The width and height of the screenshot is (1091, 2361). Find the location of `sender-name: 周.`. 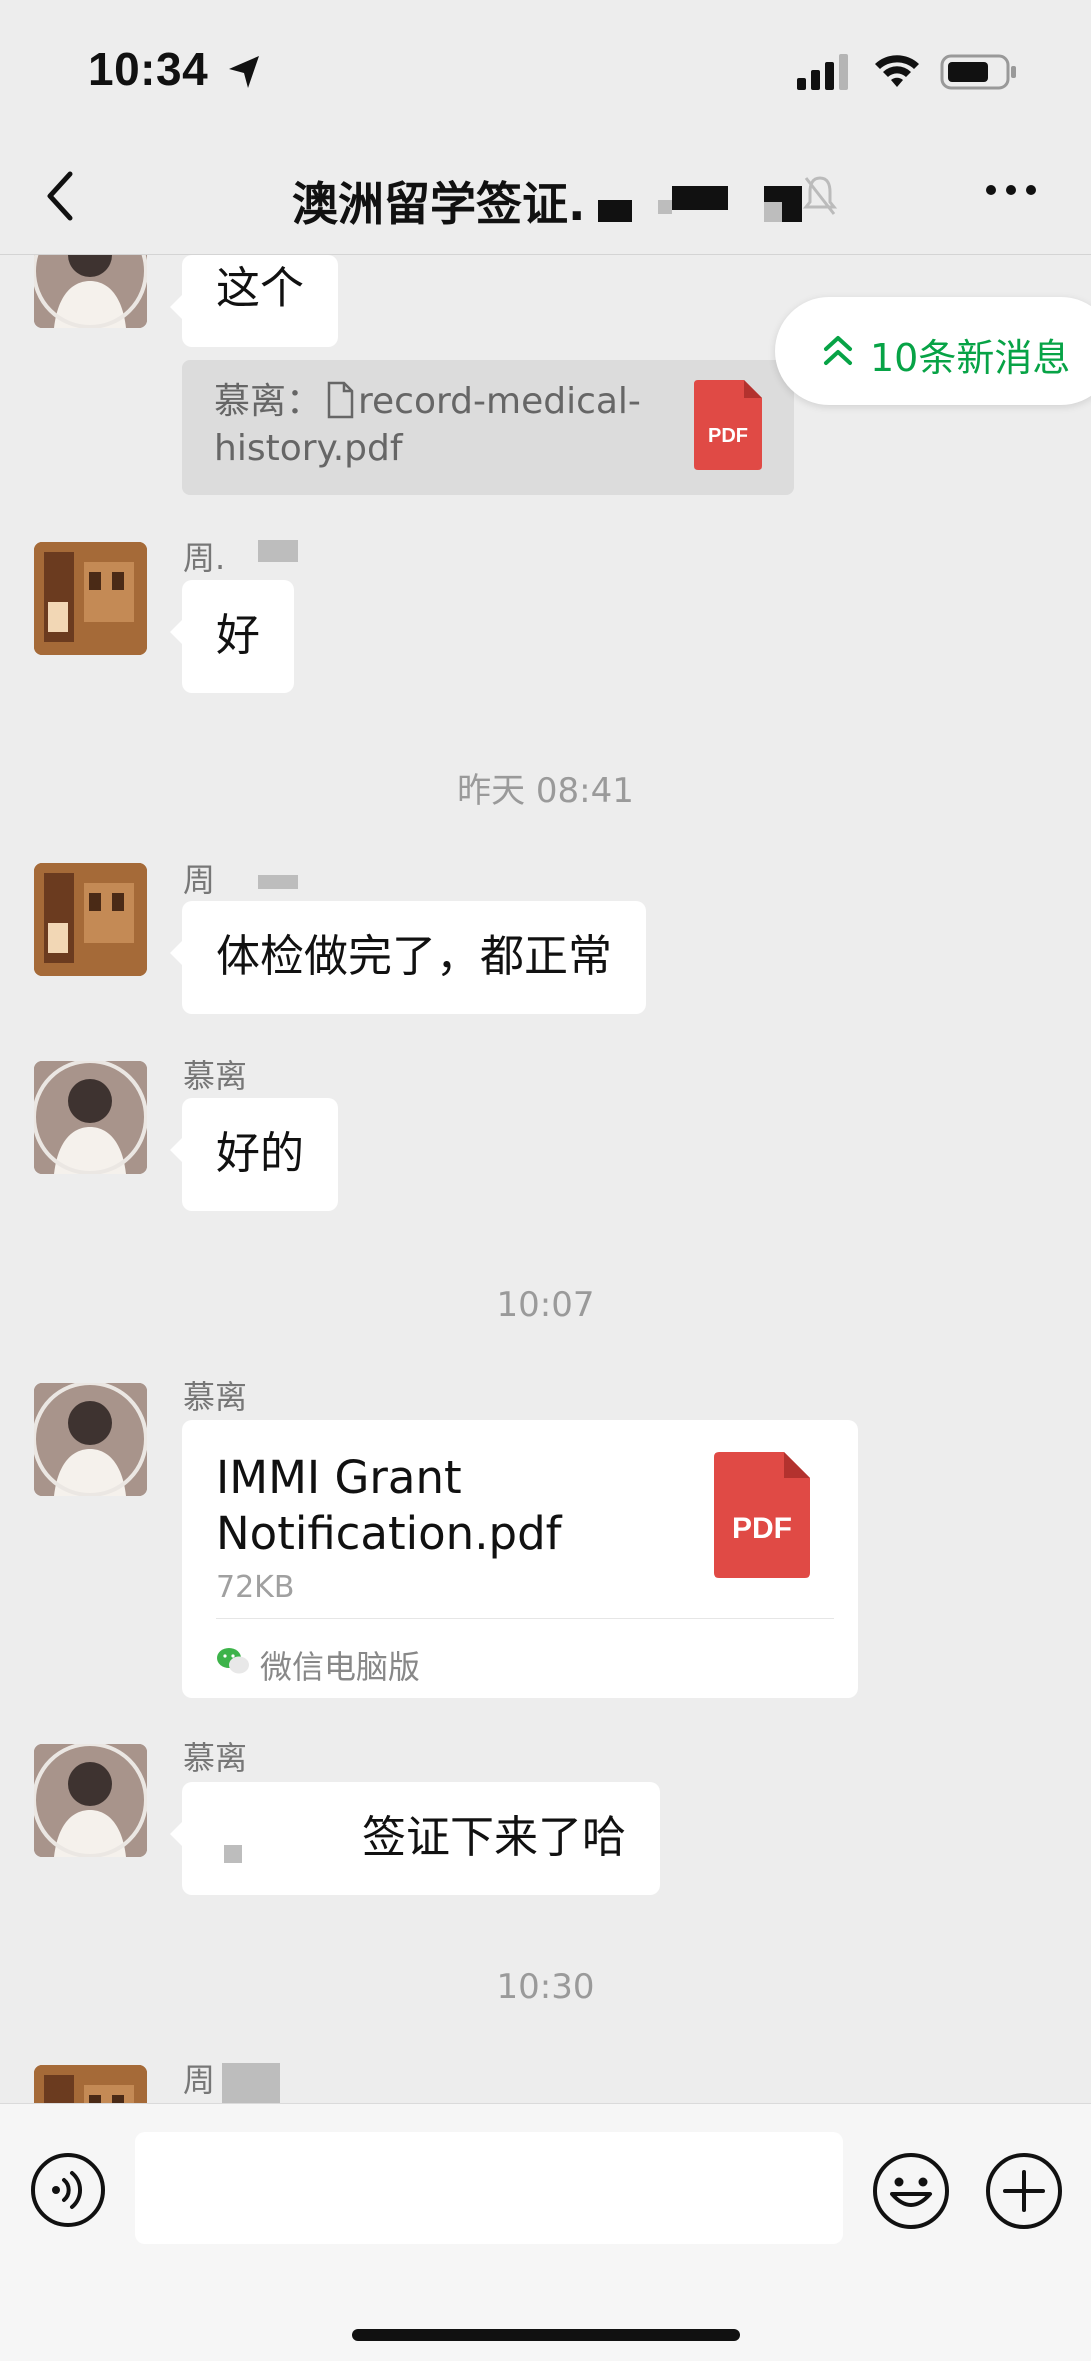

sender-name: 周. is located at coordinates (204, 558).